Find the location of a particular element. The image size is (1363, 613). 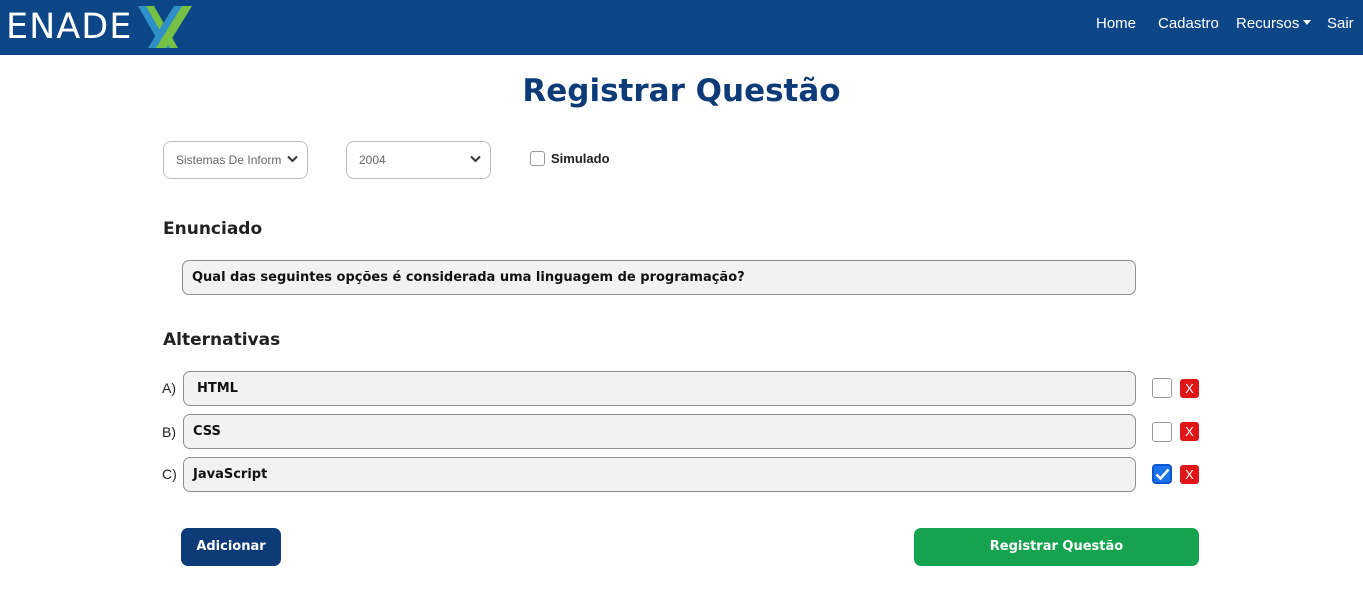

checkmark-icon is located at coordinates (1162, 474).